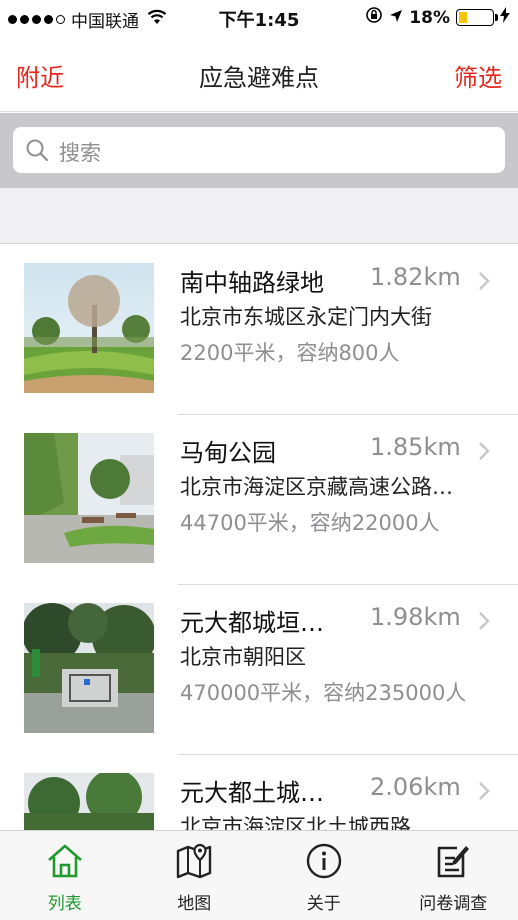  What do you see at coordinates (259, 18) in the screenshot?
I see `status-bar: 中国联通 下午1:45 18%` at bounding box center [259, 18].